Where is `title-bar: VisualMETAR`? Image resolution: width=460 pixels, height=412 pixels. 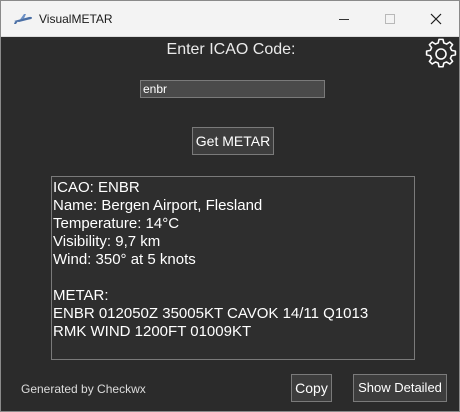 title-bar: VisualMETAR is located at coordinates (230, 19).